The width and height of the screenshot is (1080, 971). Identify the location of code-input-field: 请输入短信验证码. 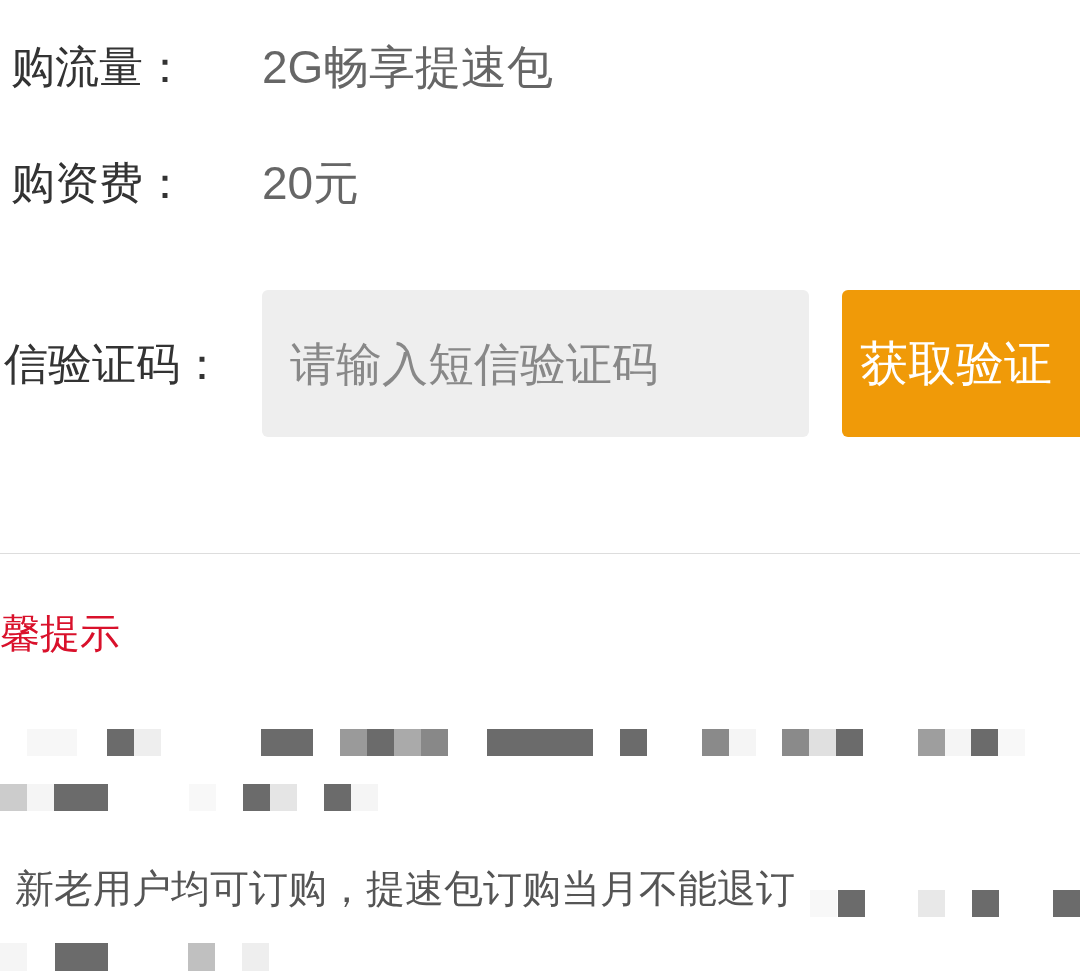
(535, 363).